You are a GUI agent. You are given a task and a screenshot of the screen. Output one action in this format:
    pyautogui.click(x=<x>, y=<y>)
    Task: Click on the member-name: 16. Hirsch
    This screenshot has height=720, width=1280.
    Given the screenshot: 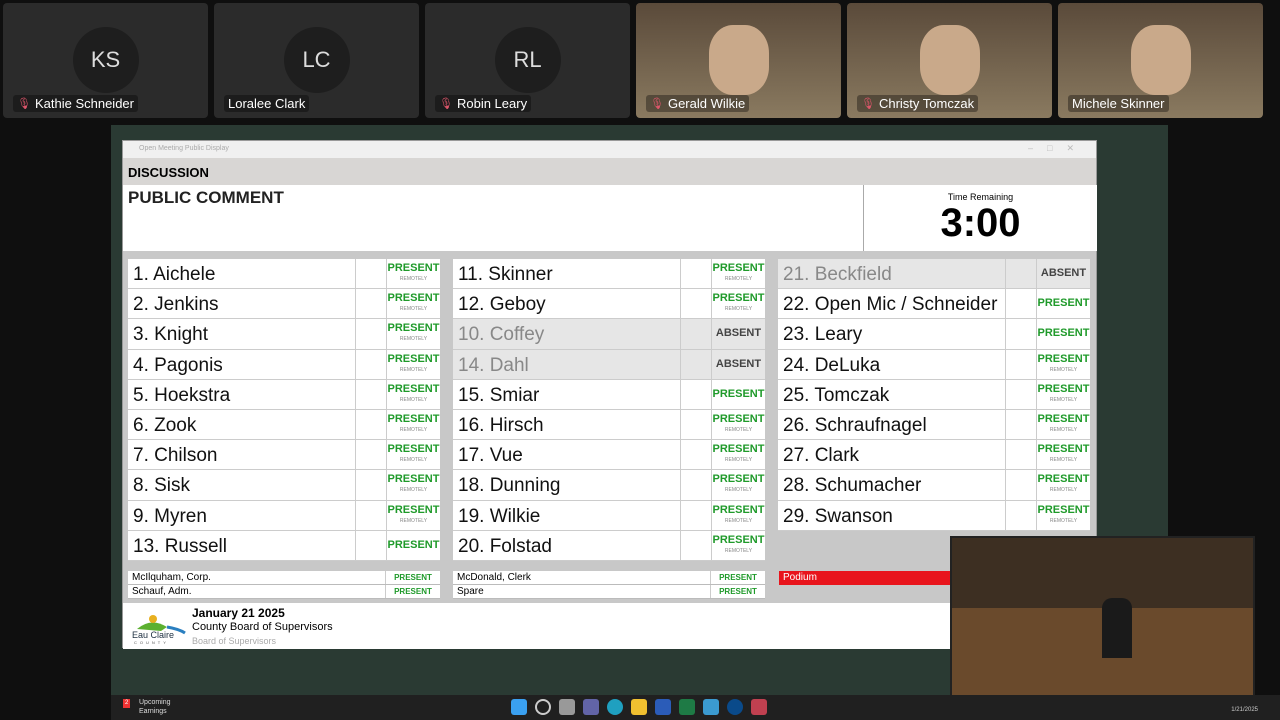 What is the action you would take?
    pyautogui.click(x=567, y=424)
    